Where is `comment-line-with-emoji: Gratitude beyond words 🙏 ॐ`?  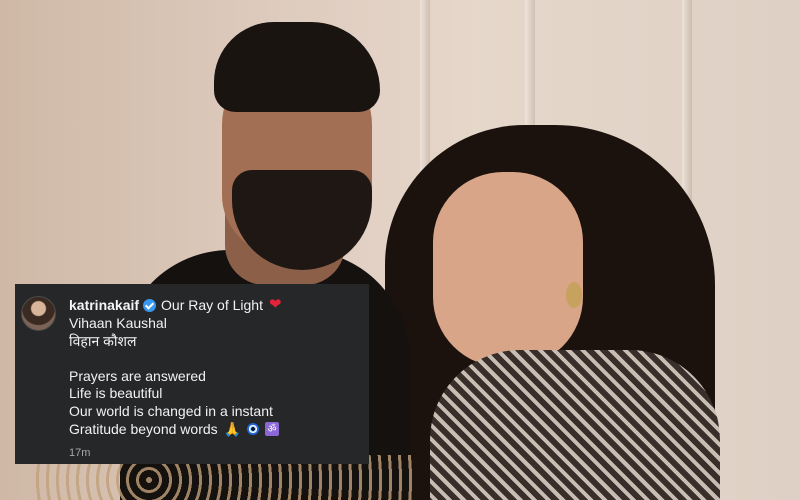
comment-line-with-emoji: Gratitude beyond words 🙏 ॐ is located at coordinates (174, 429).